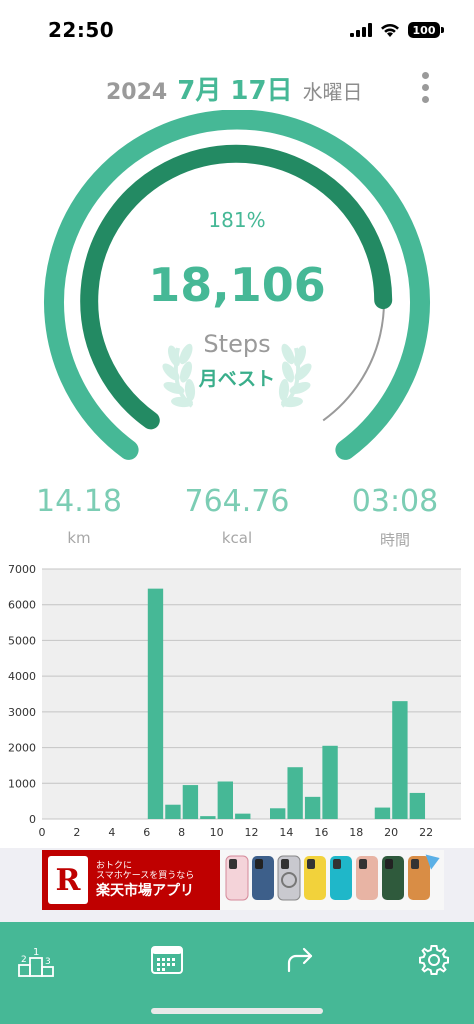 The height and width of the screenshot is (1024, 474). Describe the element at coordinates (22, 605) in the screenshot. I see `y-tick-label: 6000` at that location.